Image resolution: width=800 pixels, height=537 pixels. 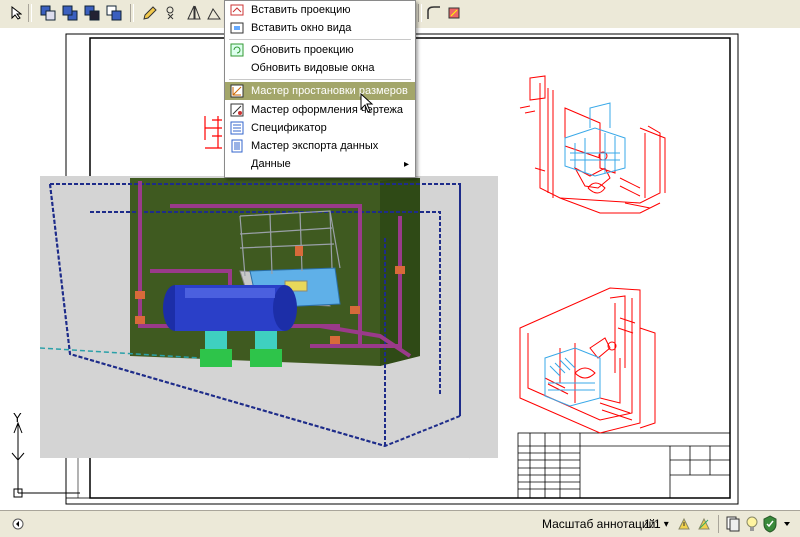 What do you see at coordinates (704, 525) in the screenshot?
I see `annotation-autoscale-icon` at bounding box center [704, 525].